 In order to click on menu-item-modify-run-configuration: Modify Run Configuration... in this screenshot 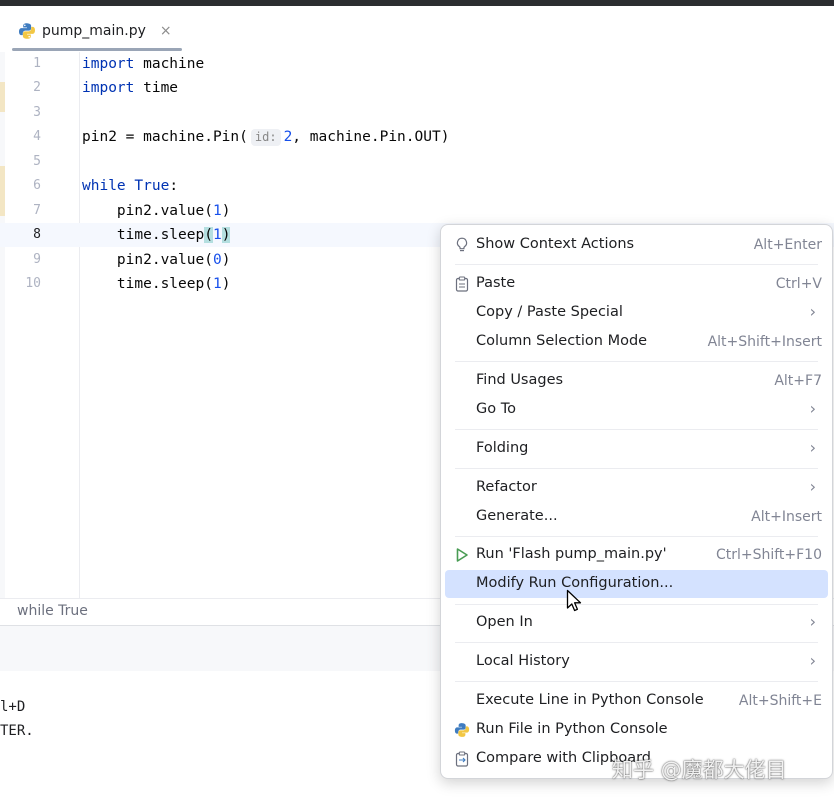, I will do `click(636, 584)`.